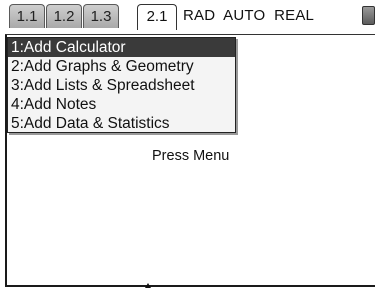  Describe the element at coordinates (157, 17) in the screenshot. I see `tab-2-1: 2.1` at that location.